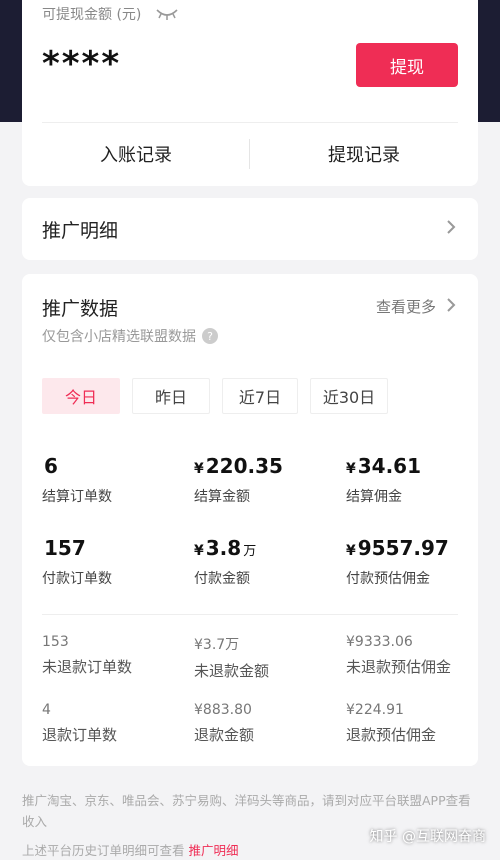  What do you see at coordinates (244, 466) in the screenshot?
I see `metric-value: 220.35` at bounding box center [244, 466].